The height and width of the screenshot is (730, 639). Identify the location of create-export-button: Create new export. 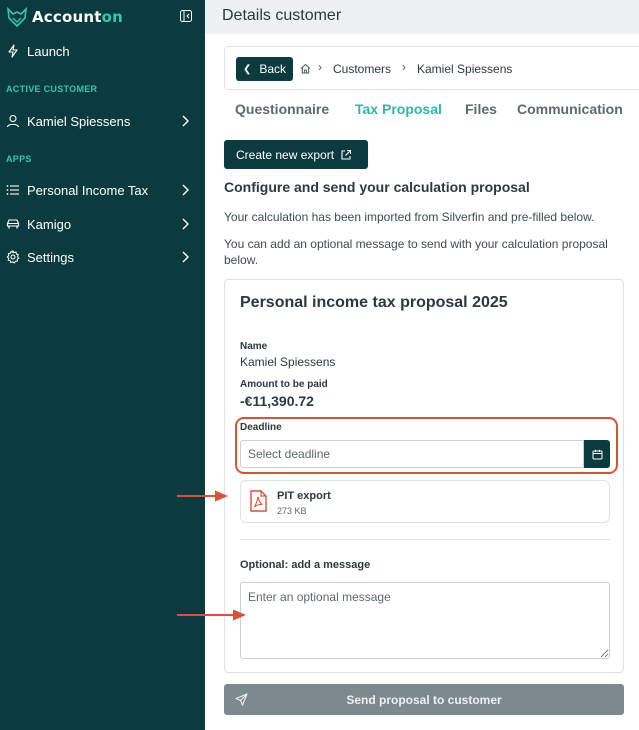
(296, 154).